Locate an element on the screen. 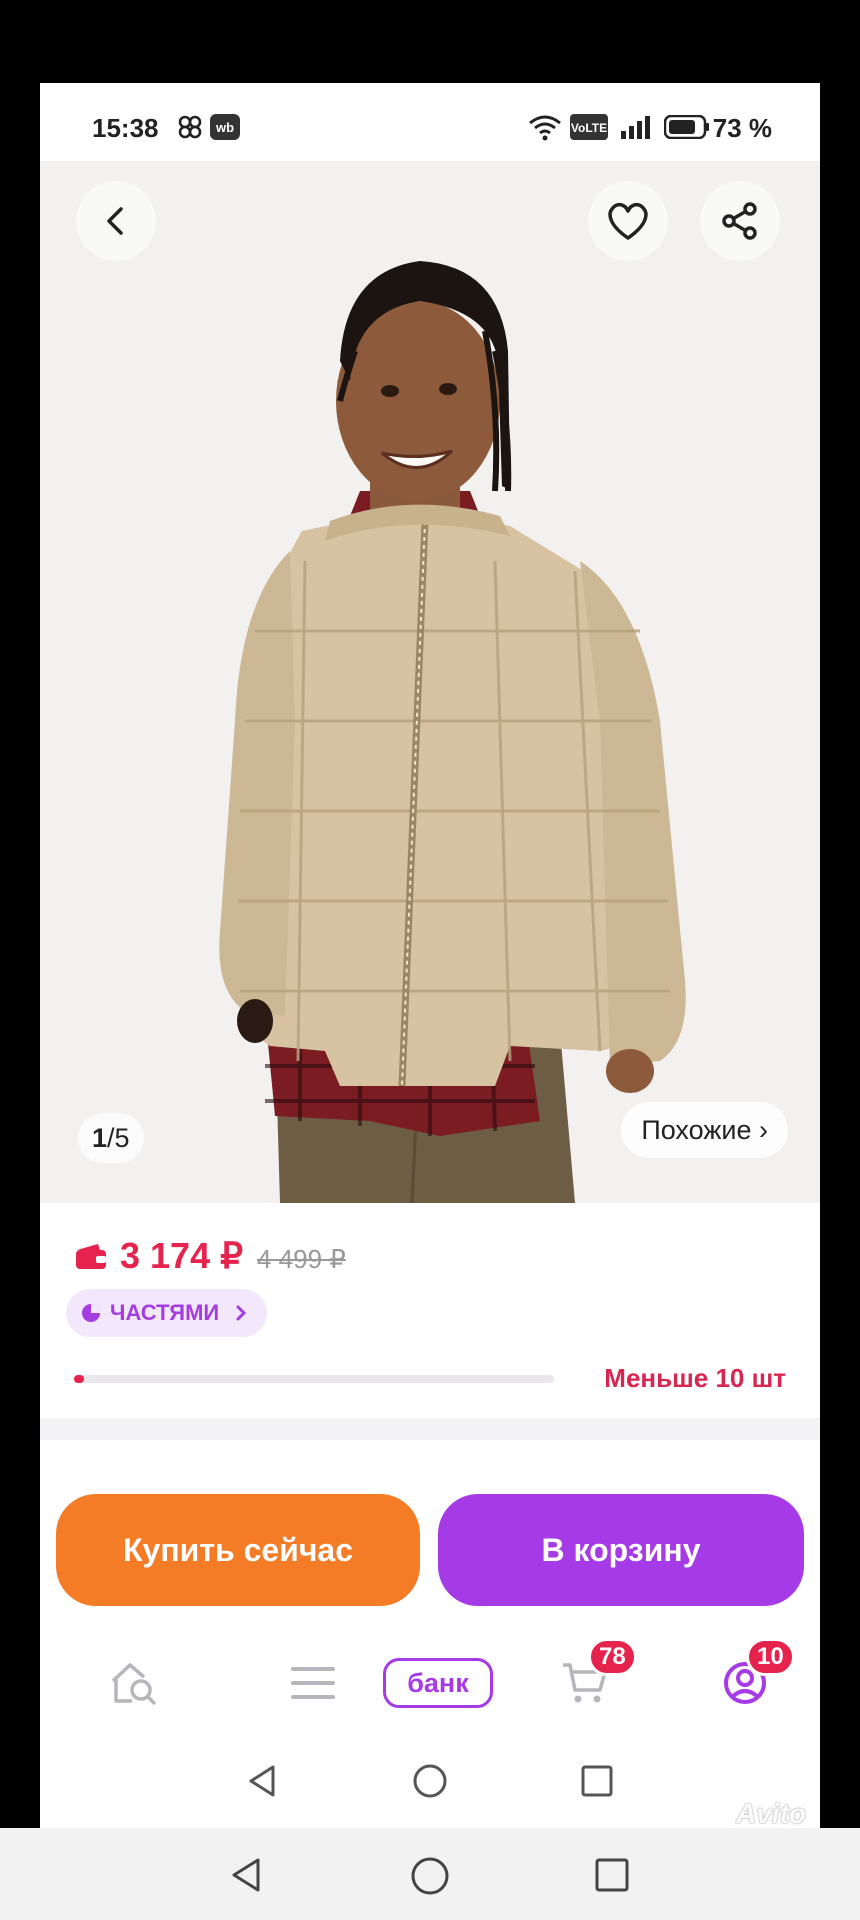 This screenshot has height=1920, width=860. system-back-icon is located at coordinates (262, 1781).